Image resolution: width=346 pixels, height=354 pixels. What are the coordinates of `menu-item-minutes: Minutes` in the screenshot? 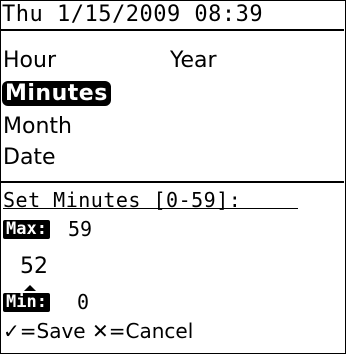 It's located at (56, 94).